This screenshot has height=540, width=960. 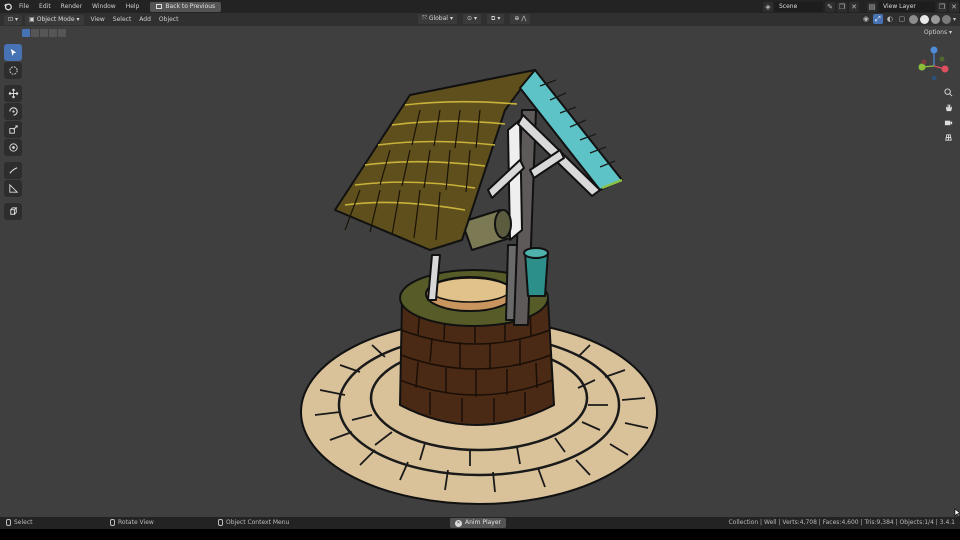 I want to click on mode-label: Object Mode, so click(x=55, y=19).